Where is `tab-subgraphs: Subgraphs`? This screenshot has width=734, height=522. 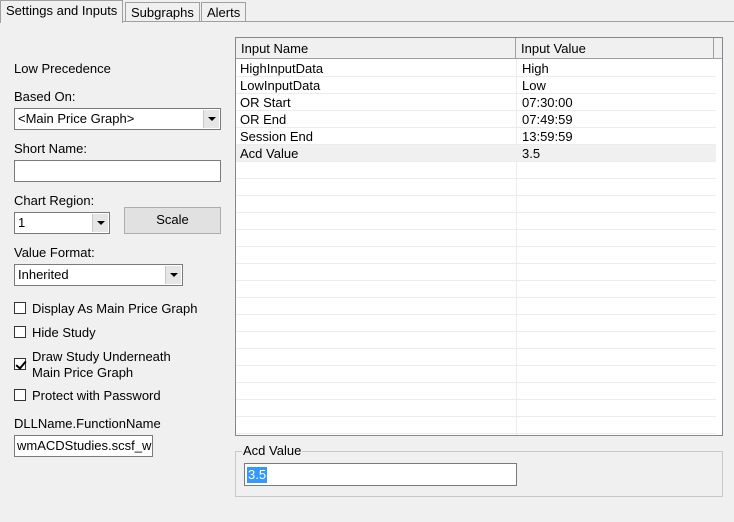
tab-subgraphs: Subgraphs is located at coordinates (162, 12).